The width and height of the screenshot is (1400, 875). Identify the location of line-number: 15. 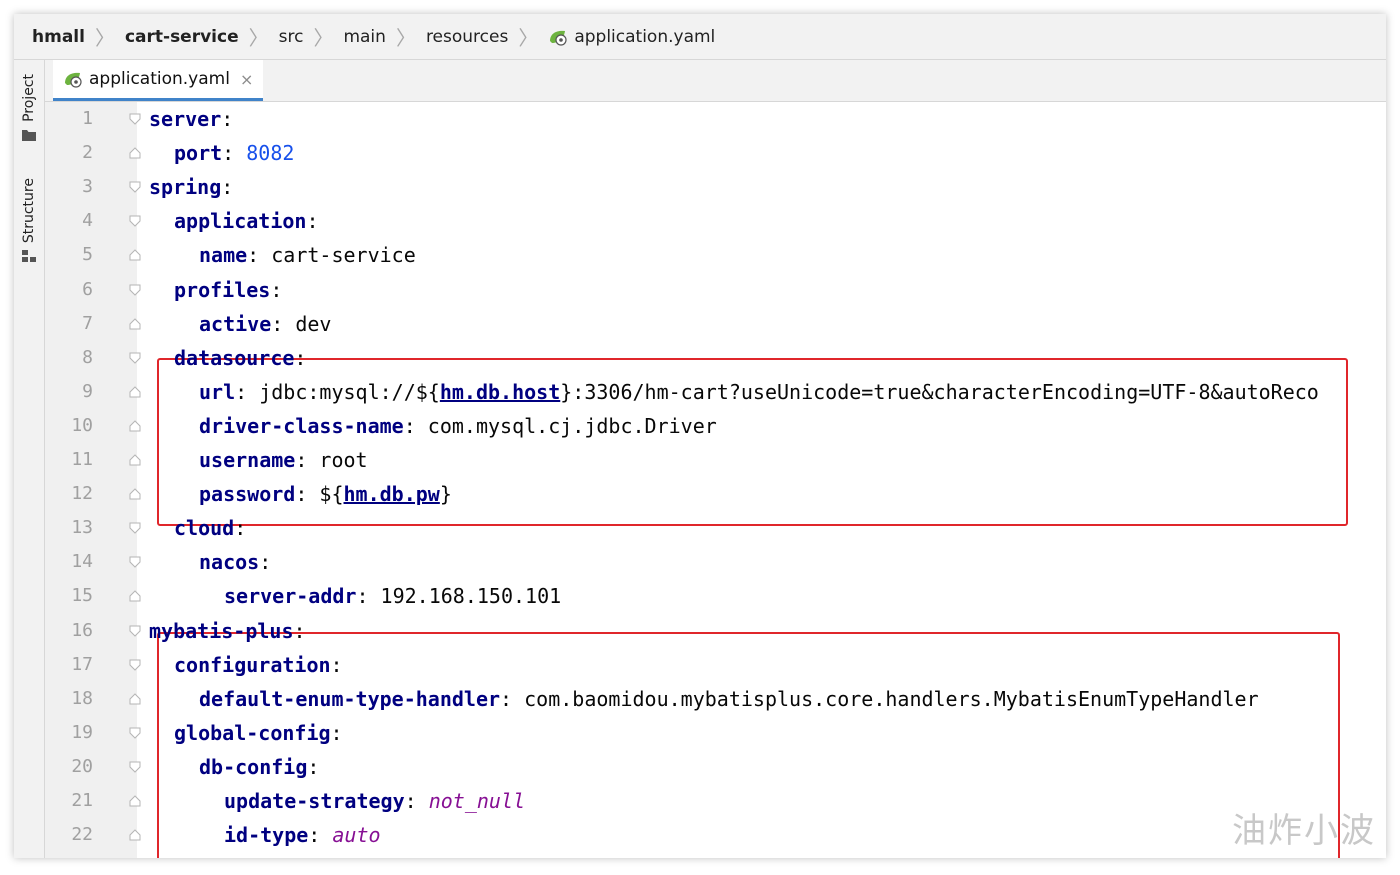
(82, 596).